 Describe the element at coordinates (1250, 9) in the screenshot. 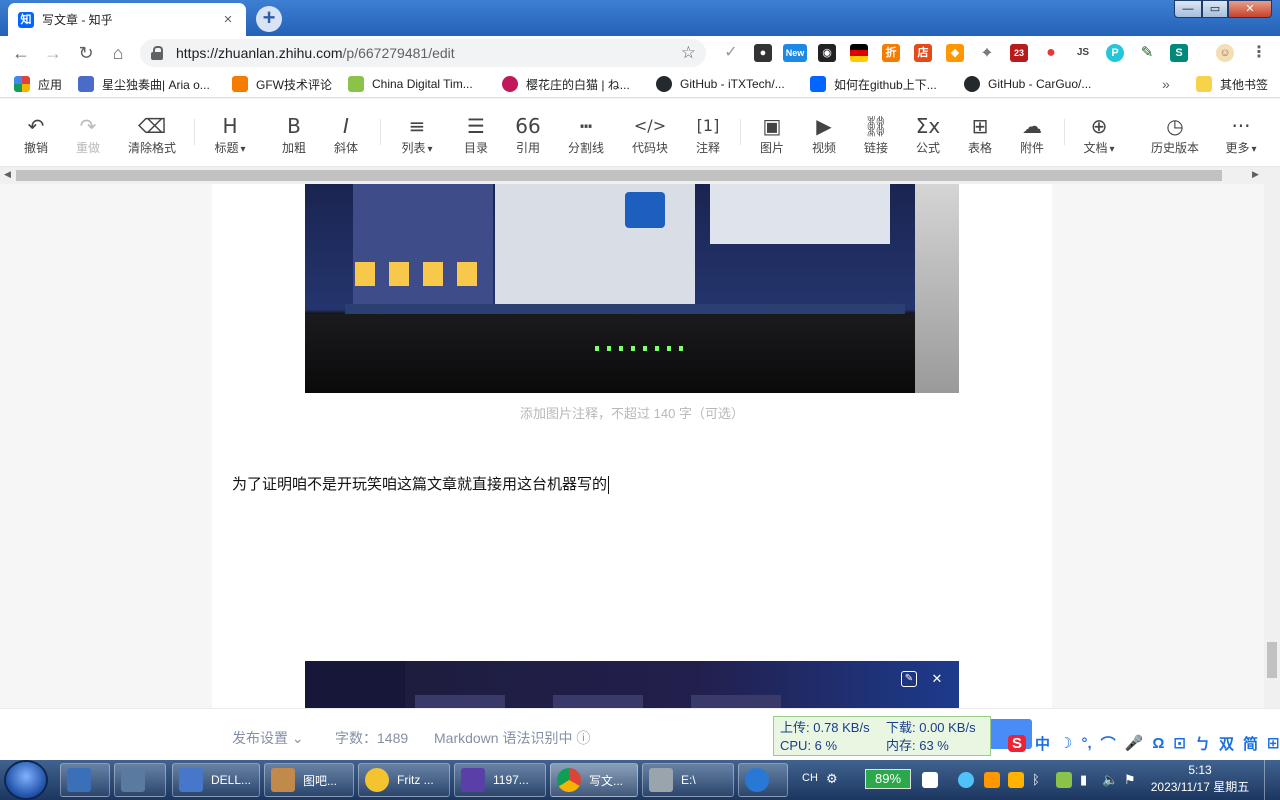

I see `window-close-button: ✕` at that location.